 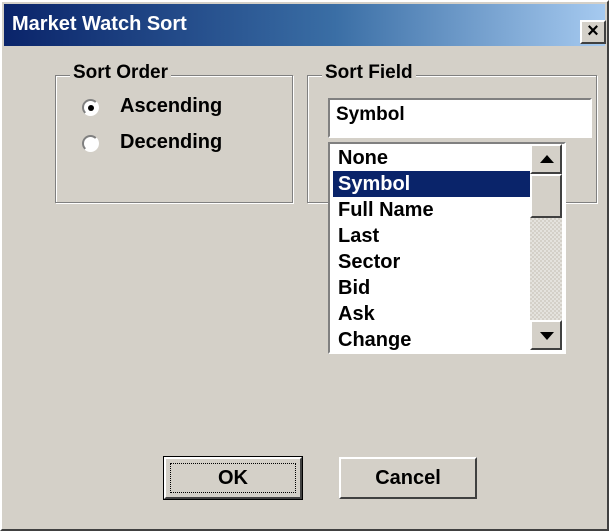 I want to click on arrow-down-icon, so click(x=547, y=336).